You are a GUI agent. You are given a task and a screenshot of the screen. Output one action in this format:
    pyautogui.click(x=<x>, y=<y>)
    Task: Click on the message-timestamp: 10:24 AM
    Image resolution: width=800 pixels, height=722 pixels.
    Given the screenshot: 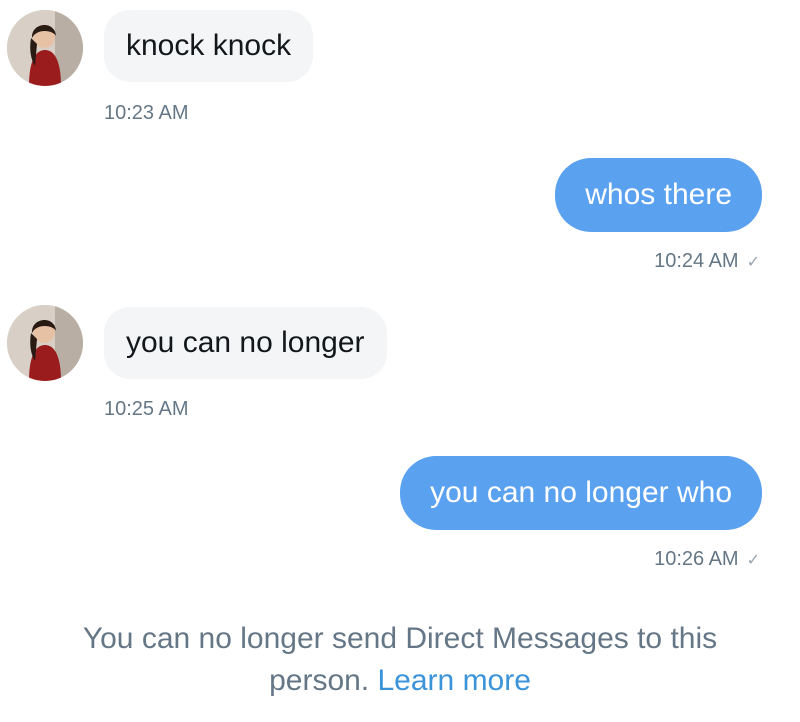 What is the action you would take?
    pyautogui.click(x=696, y=261)
    